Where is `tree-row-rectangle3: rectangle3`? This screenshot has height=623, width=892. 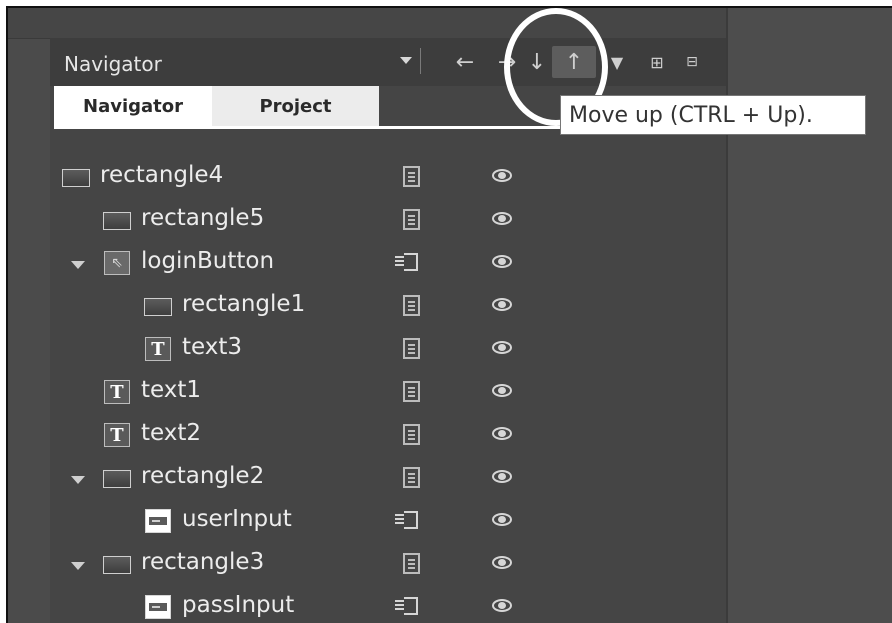
tree-row-rectangle3: rectangle3 is located at coordinates (388, 564).